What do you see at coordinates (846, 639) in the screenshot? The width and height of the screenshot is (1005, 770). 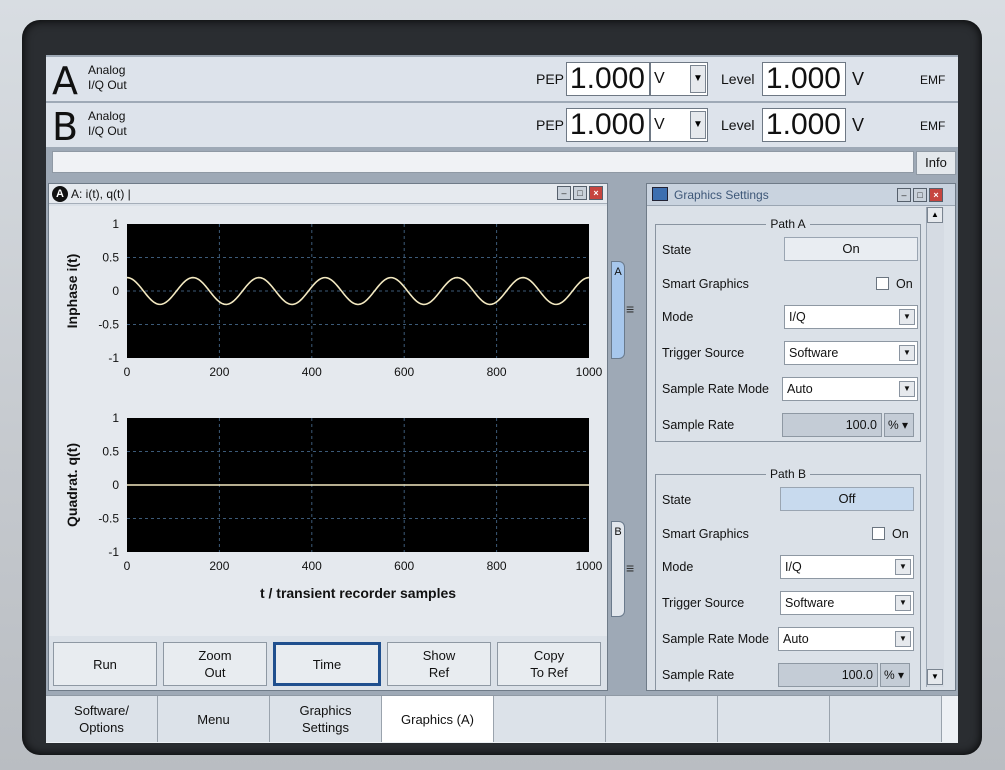 I see `path-b-srm-select: Auto ▼` at bounding box center [846, 639].